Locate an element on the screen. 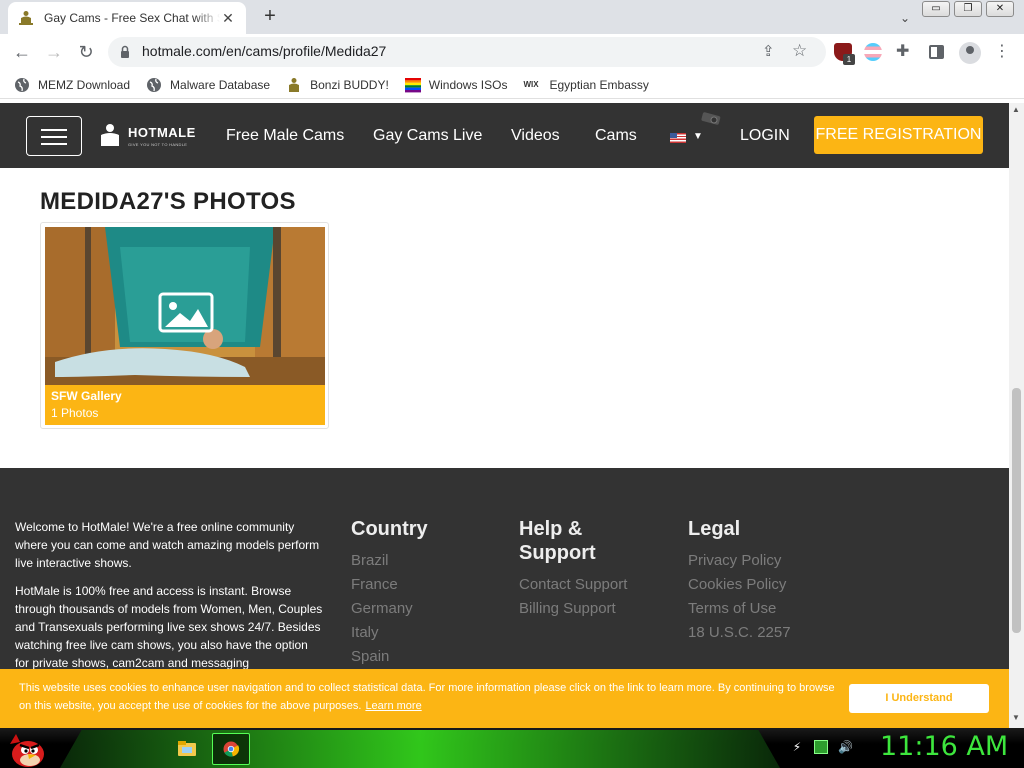  minimize-button: ▭ is located at coordinates (936, 9).